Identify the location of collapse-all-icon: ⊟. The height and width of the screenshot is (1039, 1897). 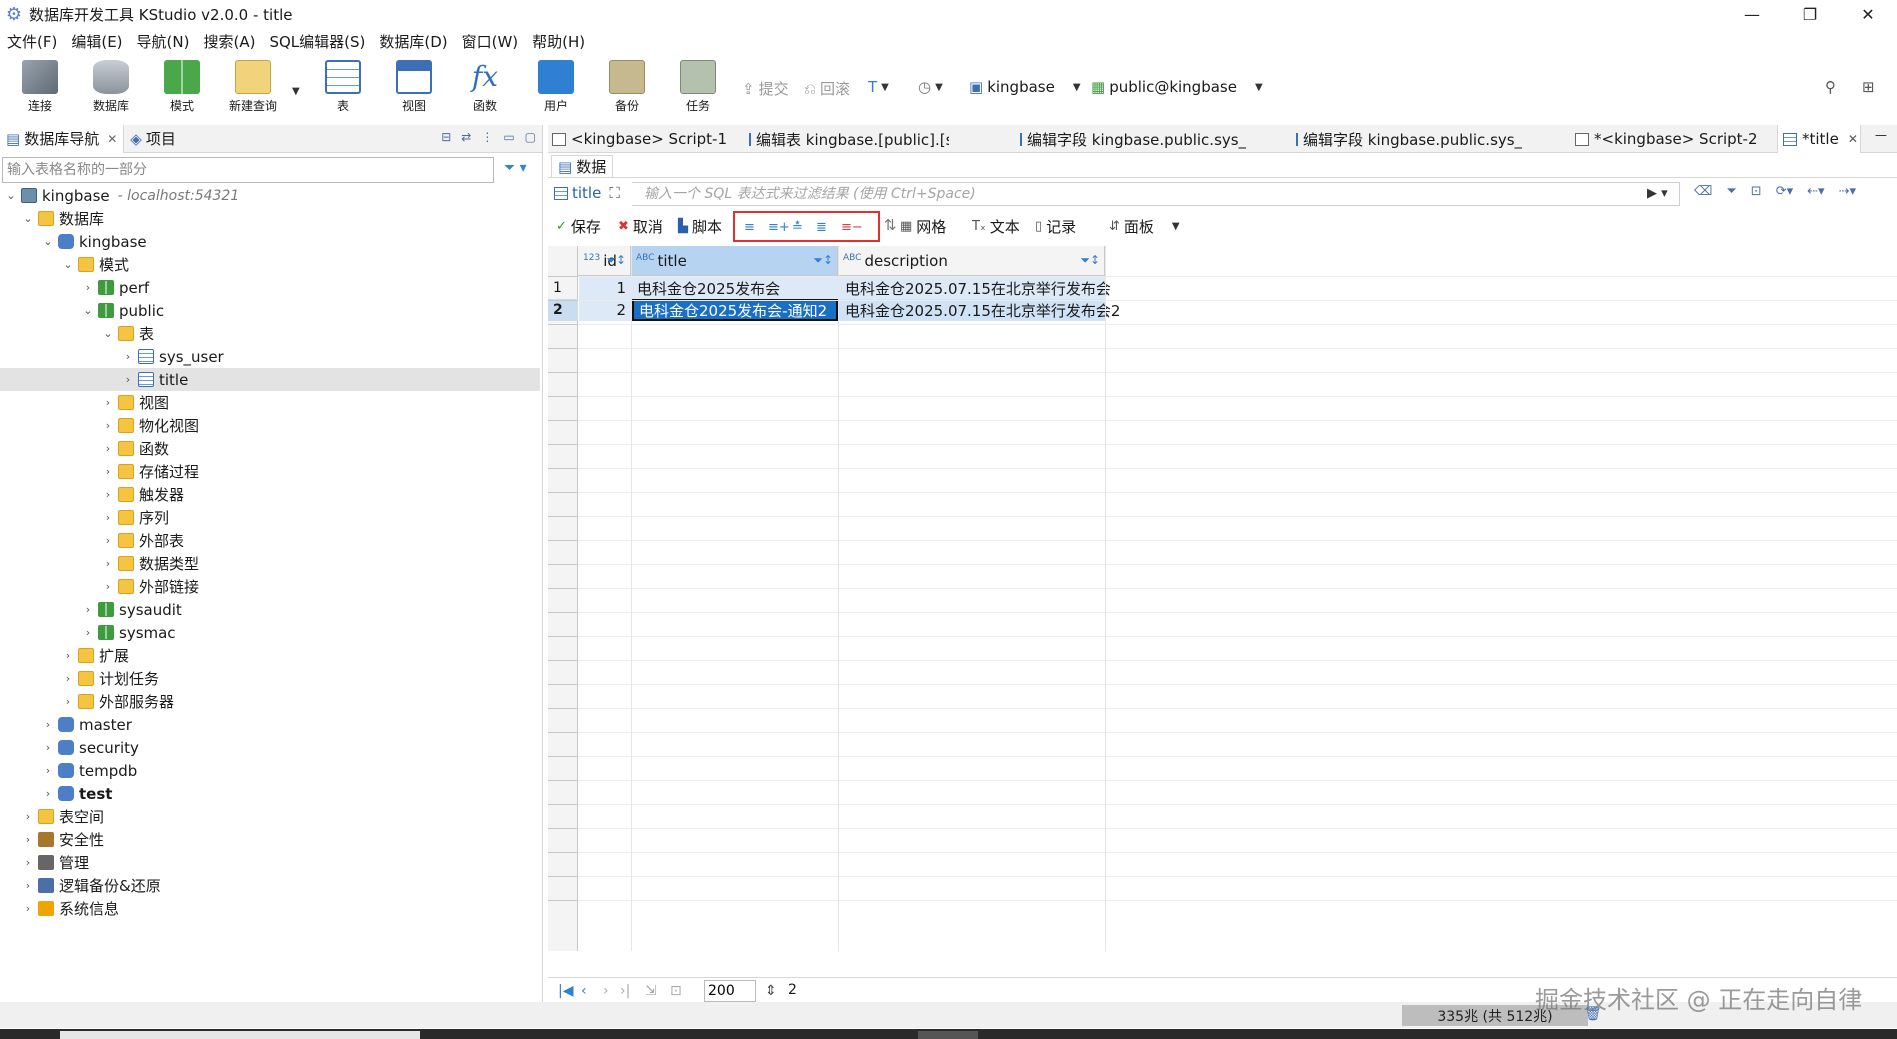
(446, 137).